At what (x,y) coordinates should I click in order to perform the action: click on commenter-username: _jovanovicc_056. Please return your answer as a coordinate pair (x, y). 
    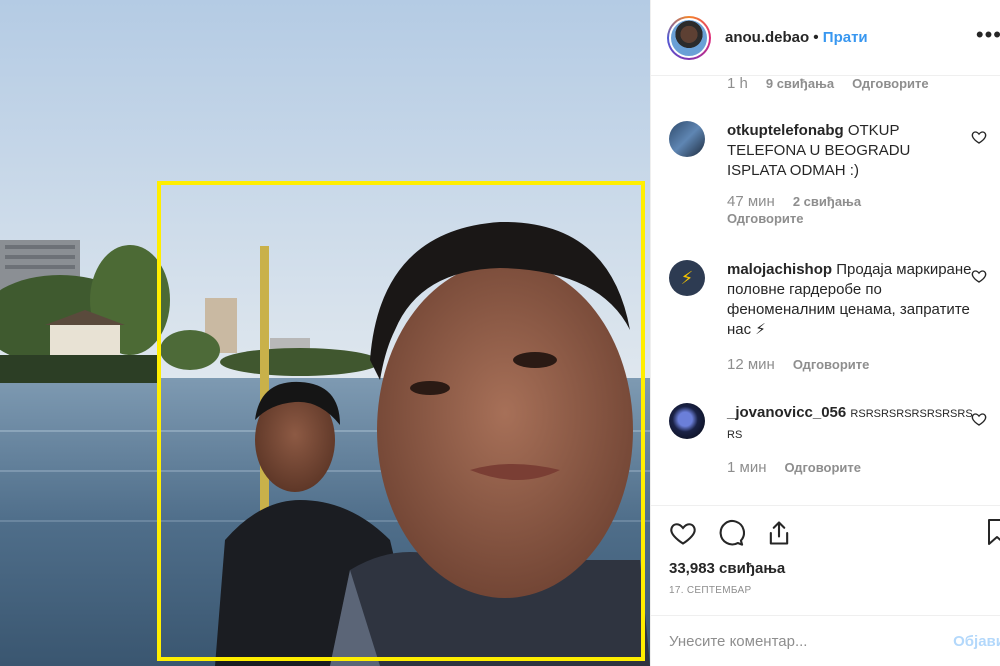
    Looking at the image, I should click on (786, 412).